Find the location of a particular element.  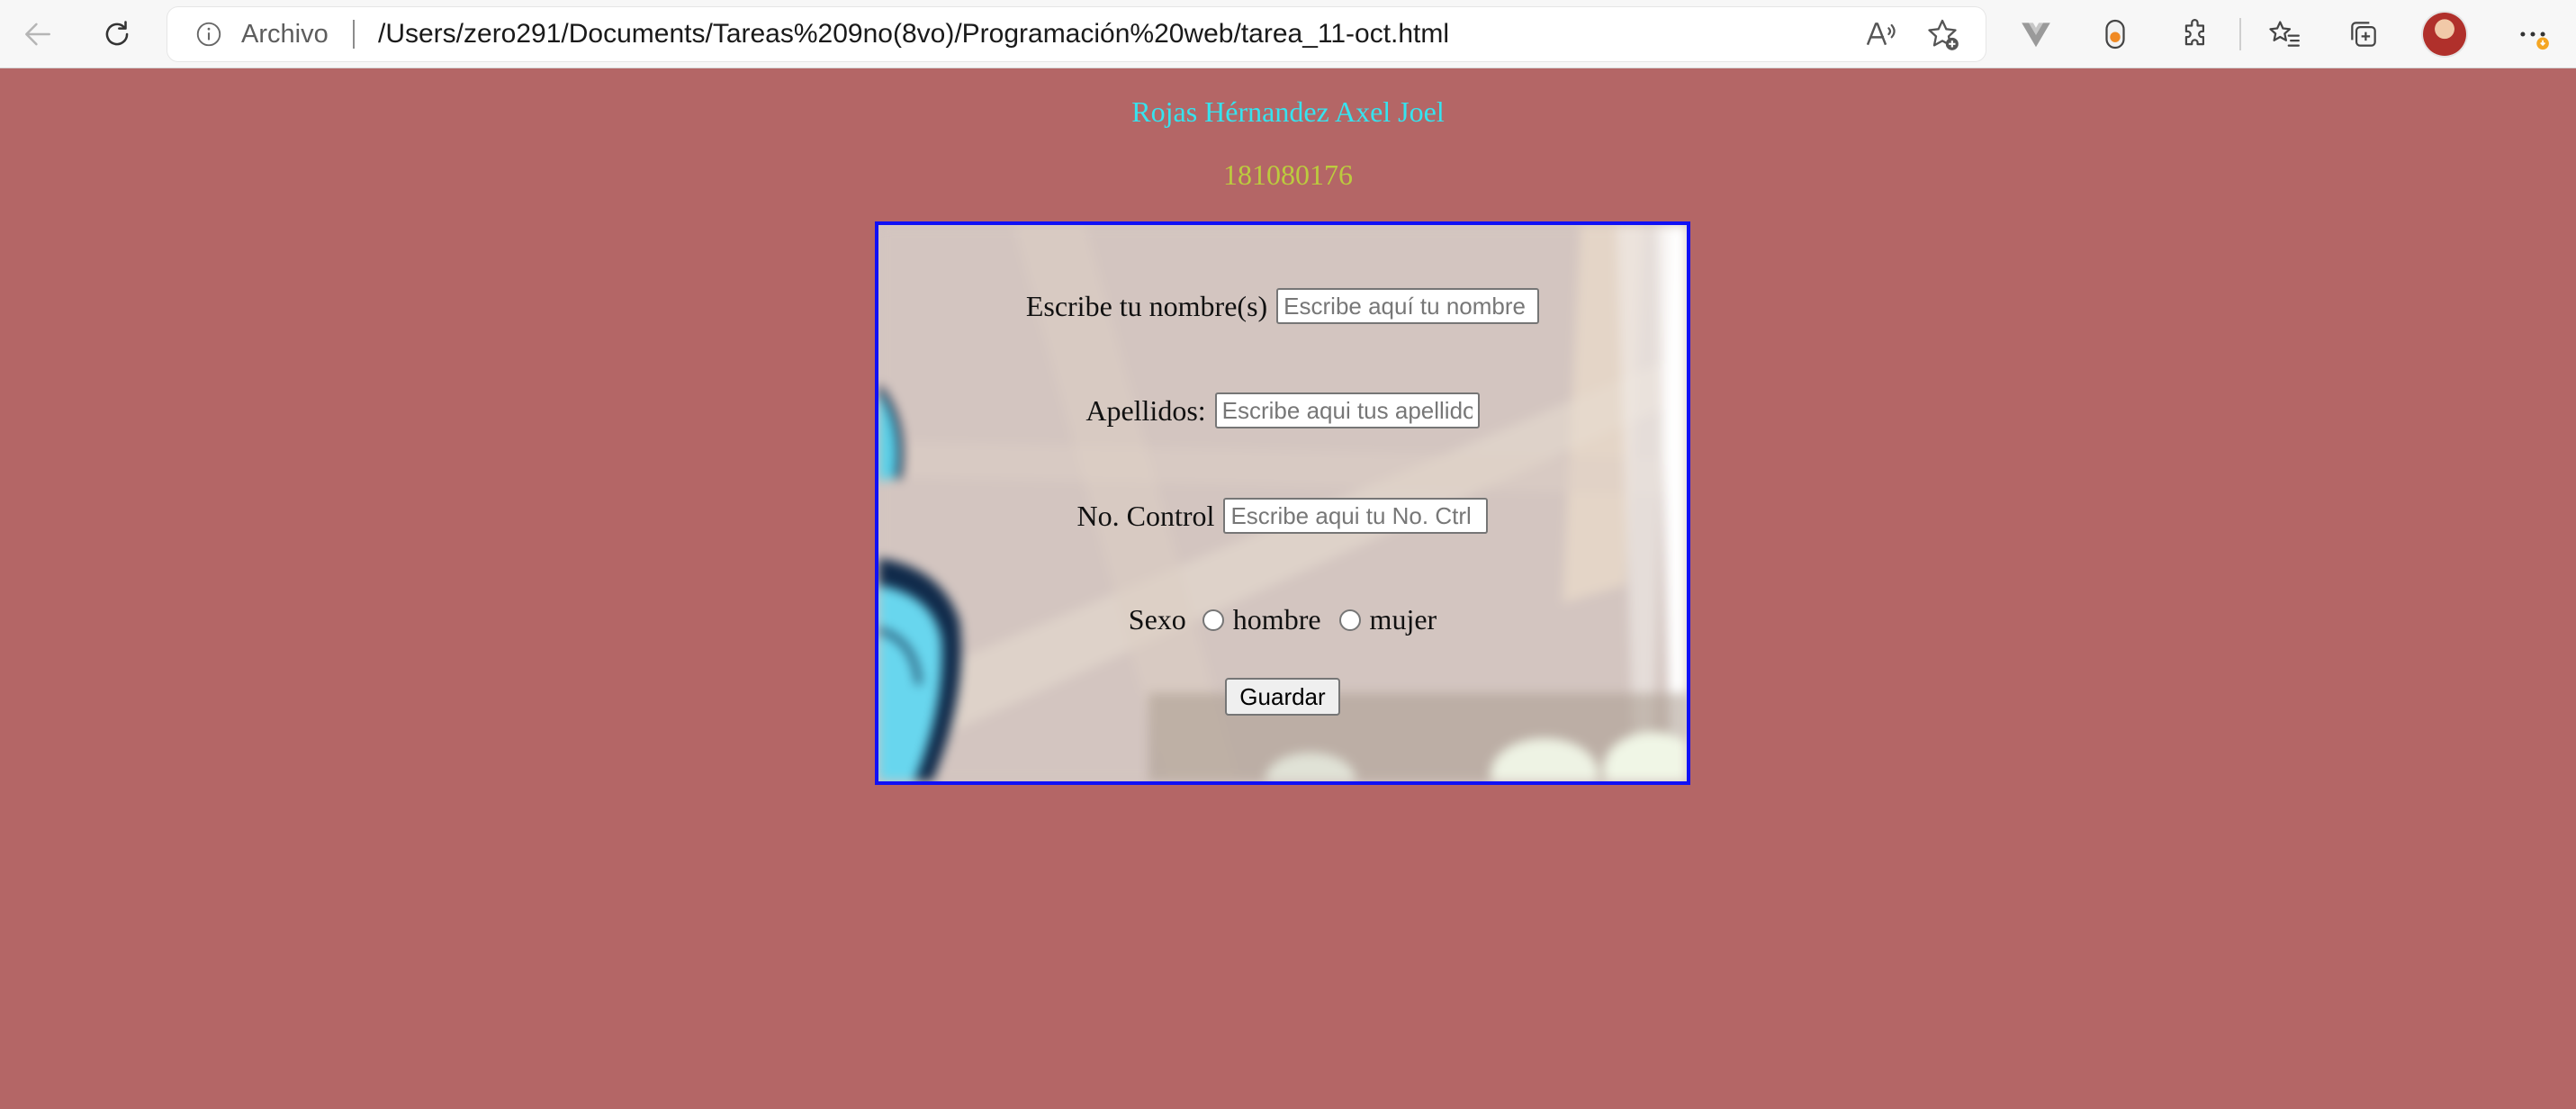

reload-icon is located at coordinates (117, 35).